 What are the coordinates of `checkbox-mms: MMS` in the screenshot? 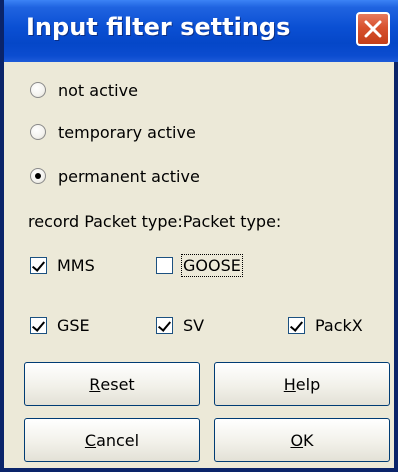 It's located at (62, 265).